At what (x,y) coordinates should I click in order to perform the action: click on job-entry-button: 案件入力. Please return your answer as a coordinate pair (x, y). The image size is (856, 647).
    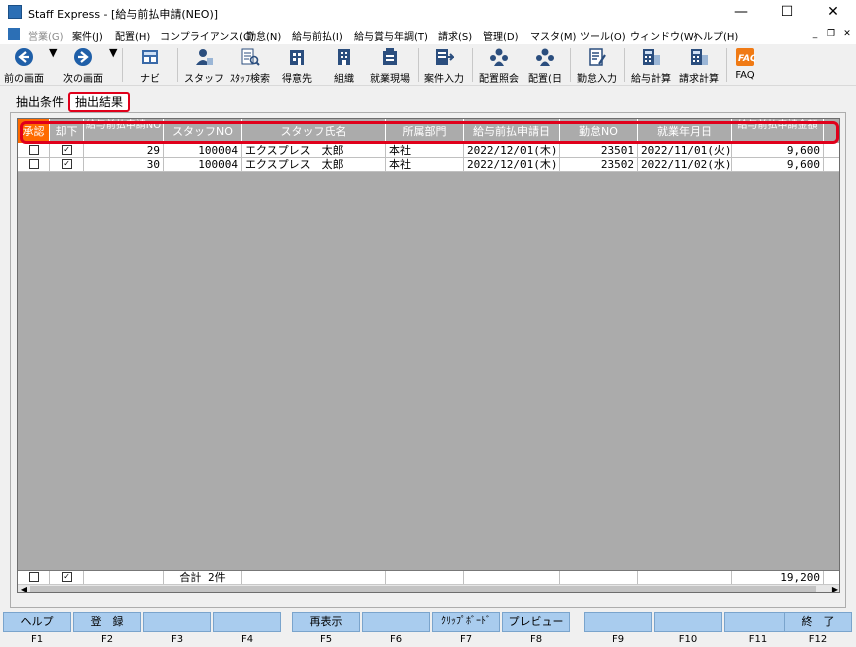
    Looking at the image, I should click on (444, 65).